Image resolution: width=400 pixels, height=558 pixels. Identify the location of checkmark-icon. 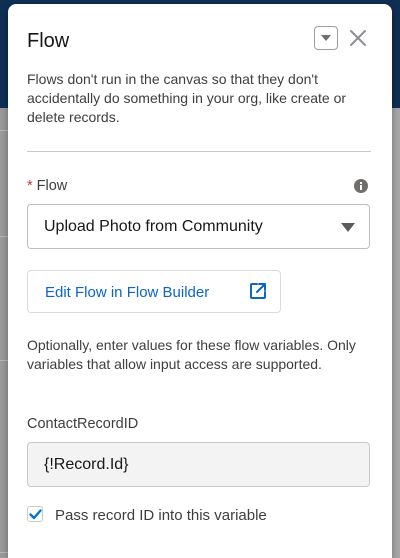
(35, 514).